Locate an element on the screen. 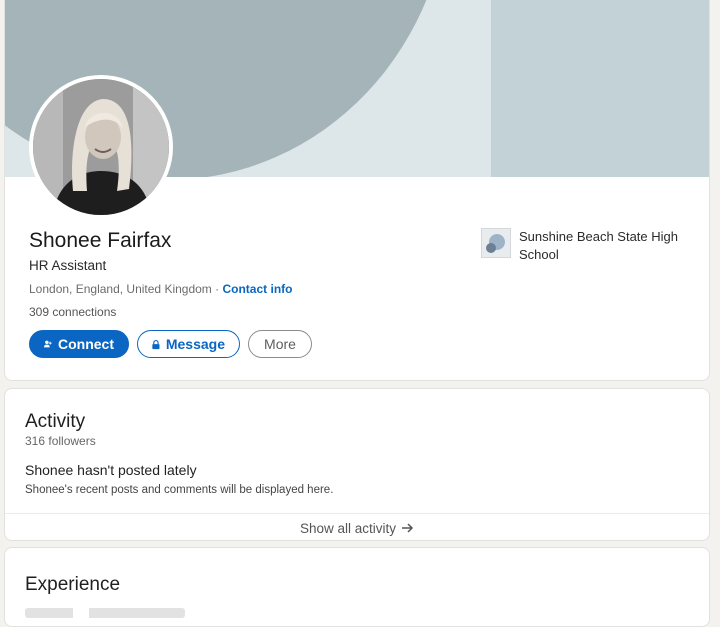  banner-rect-shape is located at coordinates (600, 88).